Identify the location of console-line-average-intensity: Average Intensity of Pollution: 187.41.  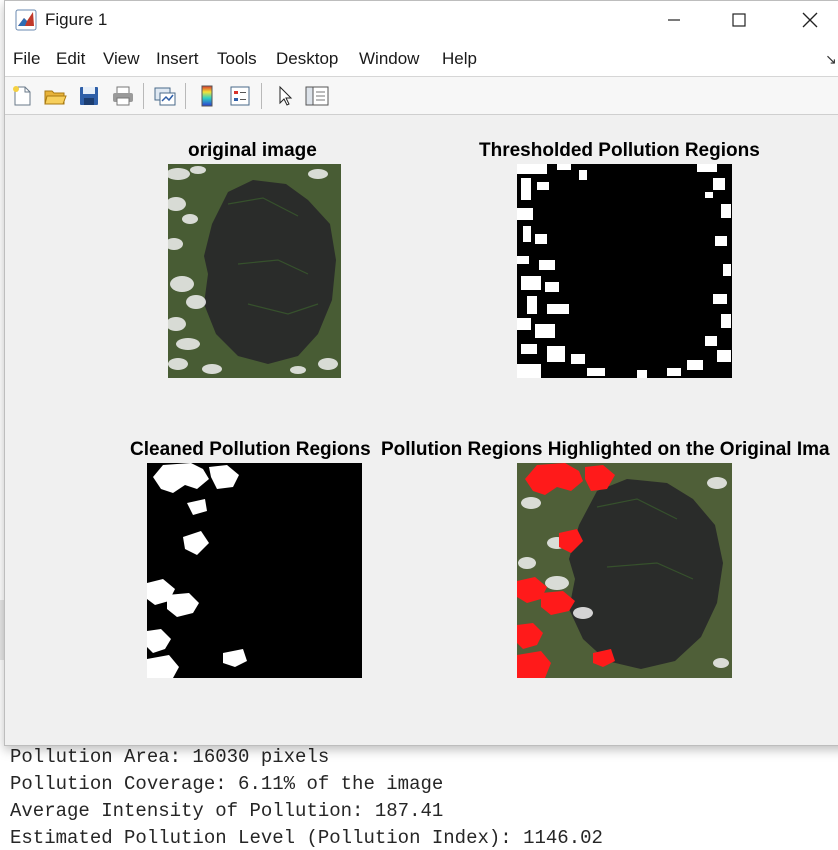
(227, 811).